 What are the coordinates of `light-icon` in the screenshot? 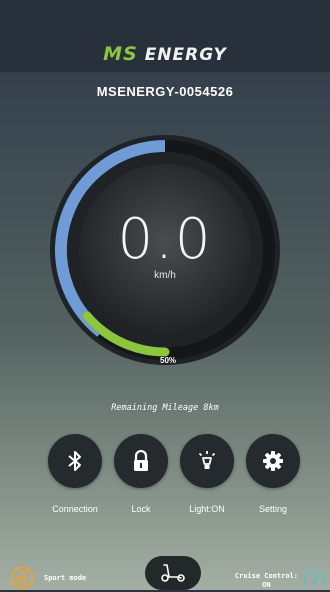 It's located at (207, 460).